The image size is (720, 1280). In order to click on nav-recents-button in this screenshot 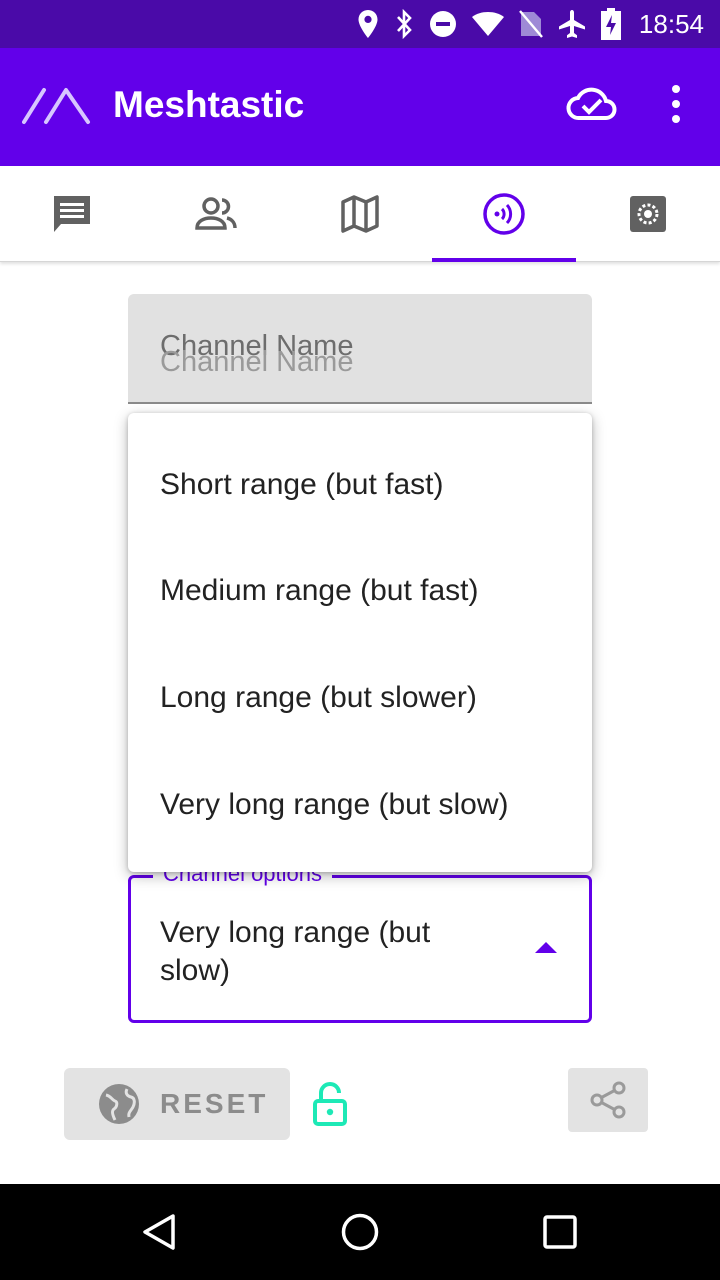, I will do `click(560, 1232)`.